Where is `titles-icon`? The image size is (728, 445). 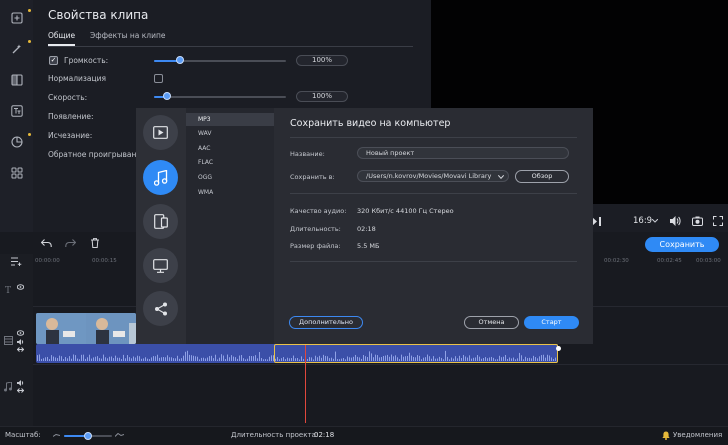 titles-icon is located at coordinates (16, 110).